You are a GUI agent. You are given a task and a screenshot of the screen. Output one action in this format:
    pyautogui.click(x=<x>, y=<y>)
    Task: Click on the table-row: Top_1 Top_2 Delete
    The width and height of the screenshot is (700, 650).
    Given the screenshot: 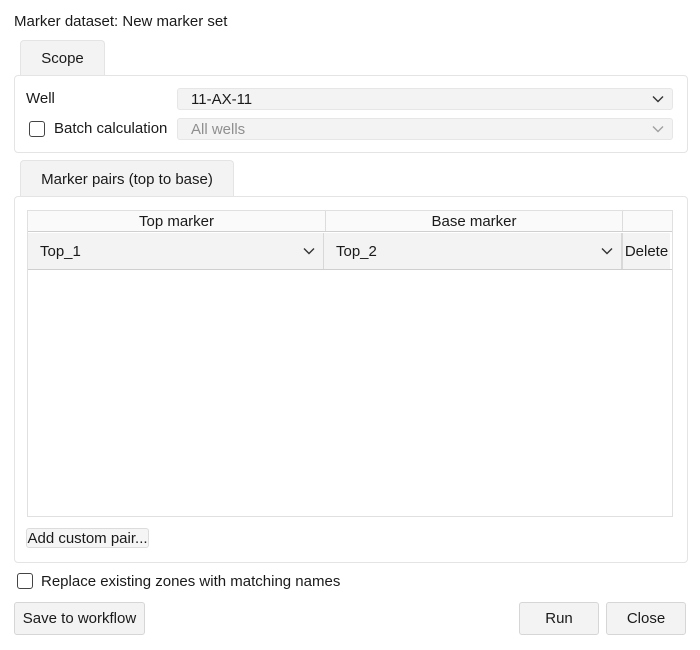 What is the action you would take?
    pyautogui.click(x=350, y=251)
    